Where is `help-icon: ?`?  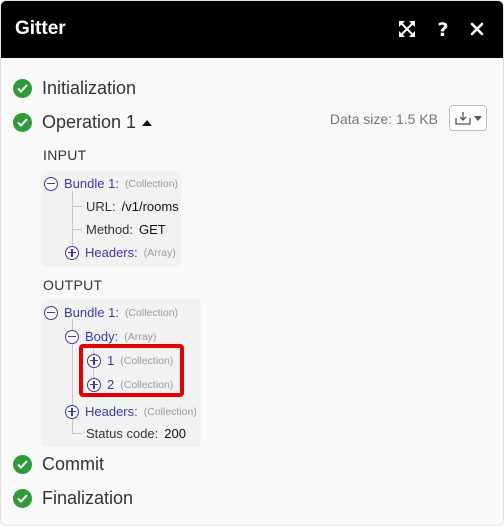
help-icon: ? is located at coordinates (443, 29).